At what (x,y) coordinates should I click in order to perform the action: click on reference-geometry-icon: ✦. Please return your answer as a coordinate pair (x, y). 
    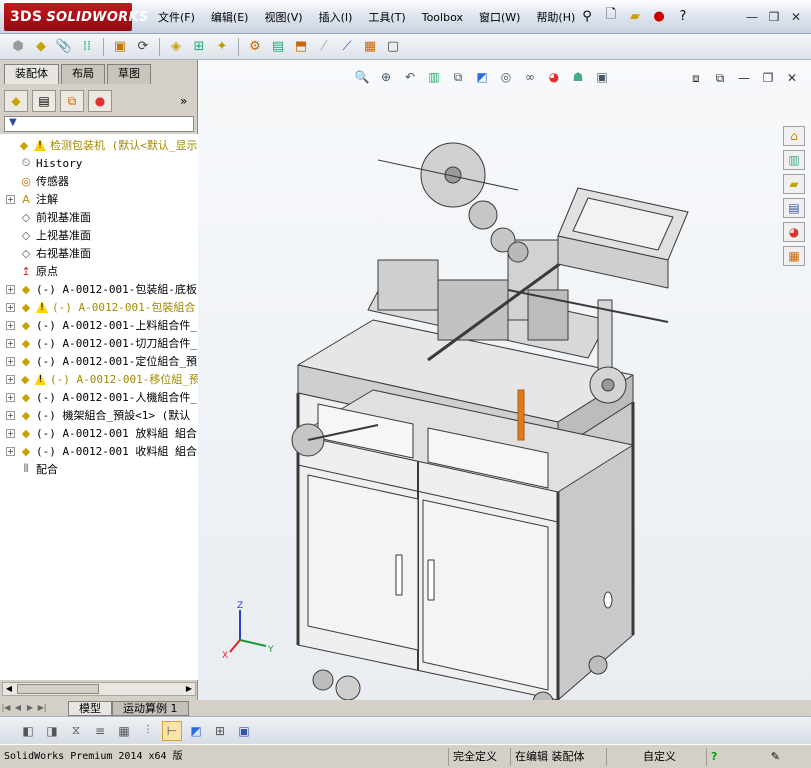
    Looking at the image, I should click on (222, 47).